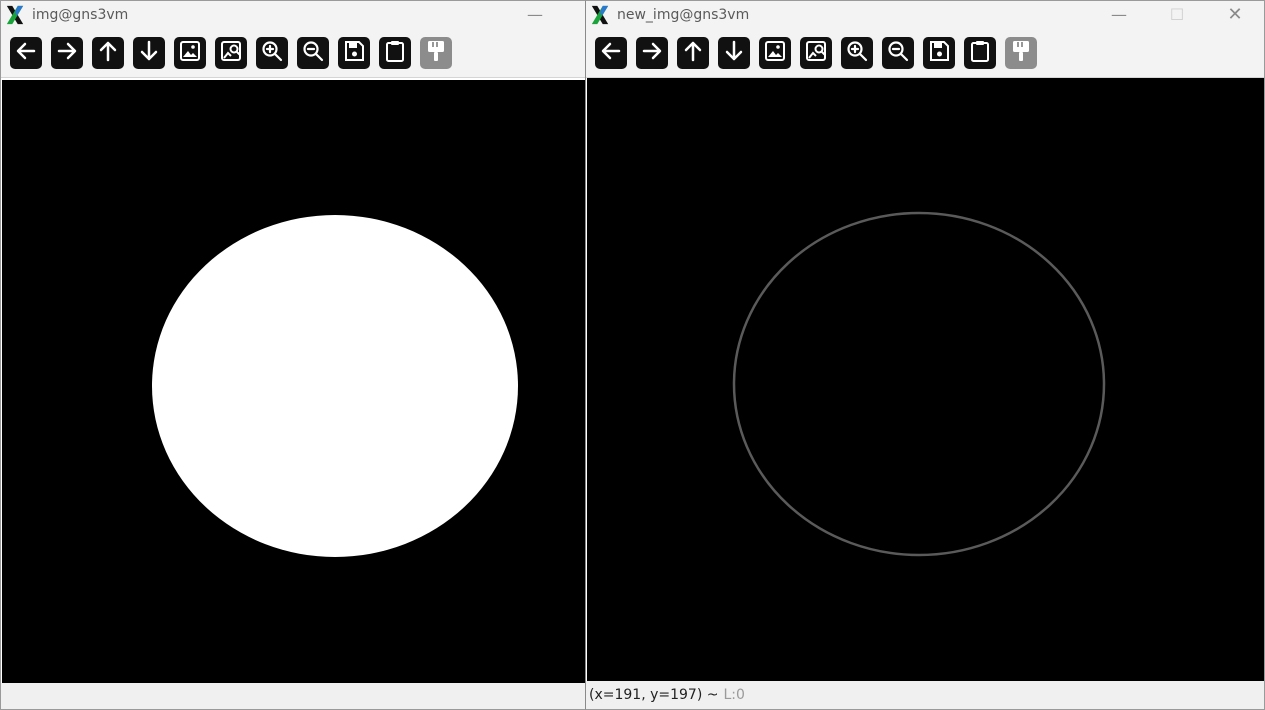 The height and width of the screenshot is (710, 1265). What do you see at coordinates (80, 14) in the screenshot?
I see `window-title: img@gns3vm` at bounding box center [80, 14].